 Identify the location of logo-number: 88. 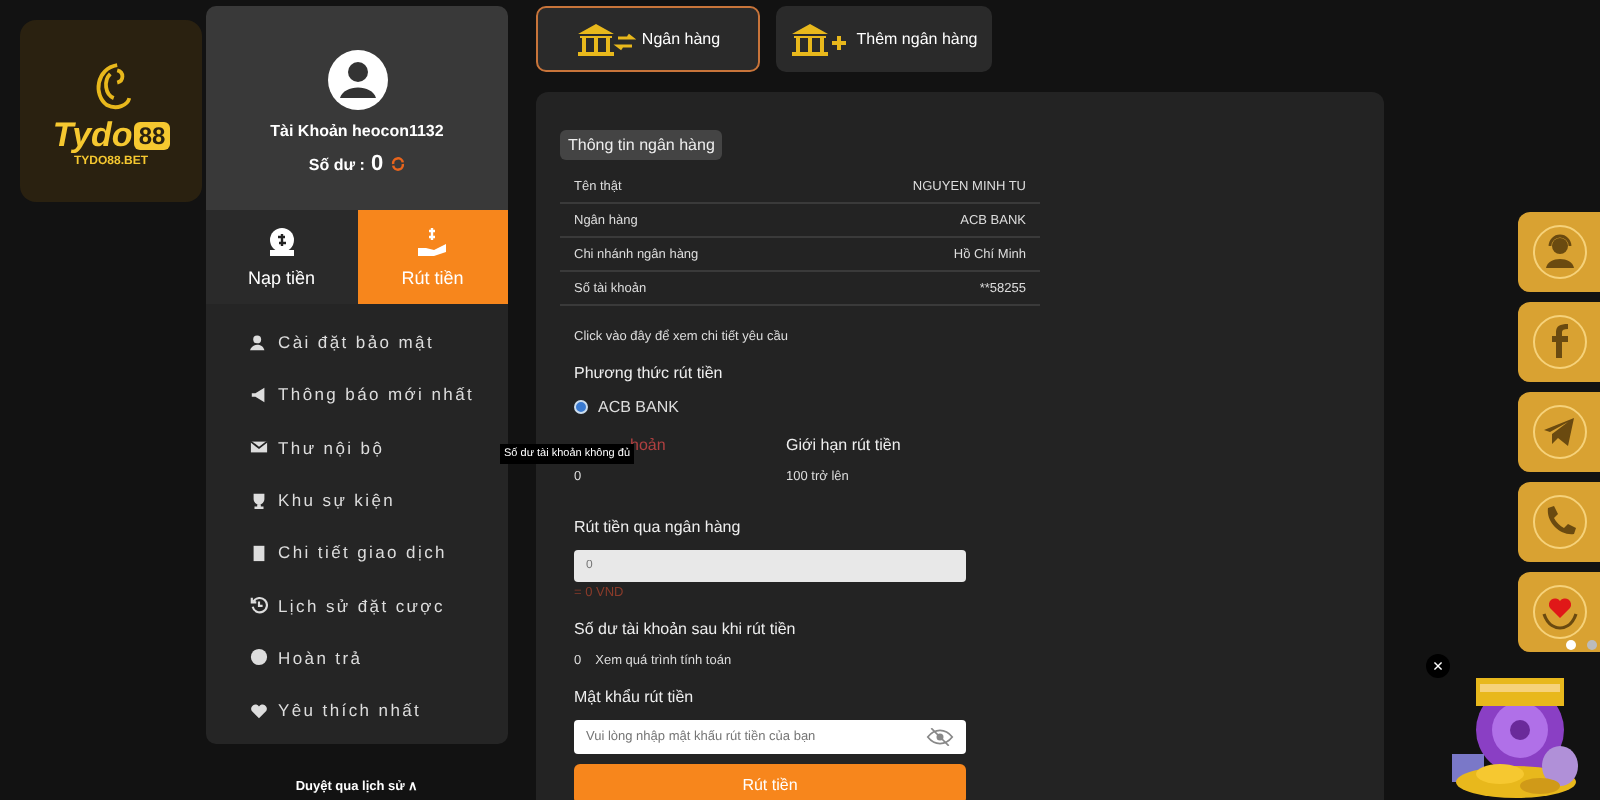
(152, 135).